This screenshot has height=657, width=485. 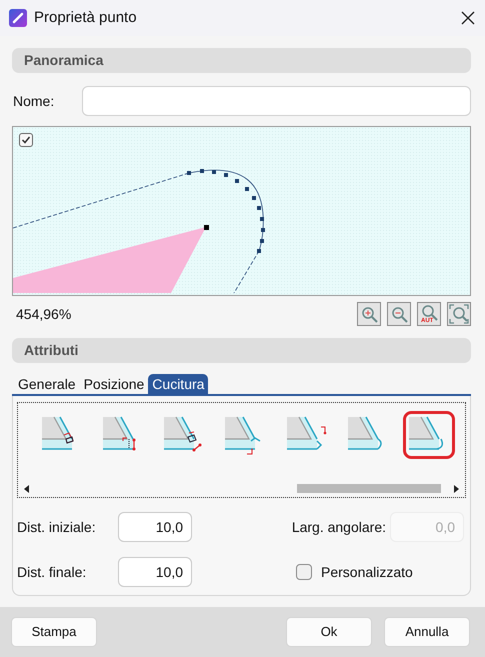 I want to click on field-label: Dist. finale:, so click(x=52, y=572).